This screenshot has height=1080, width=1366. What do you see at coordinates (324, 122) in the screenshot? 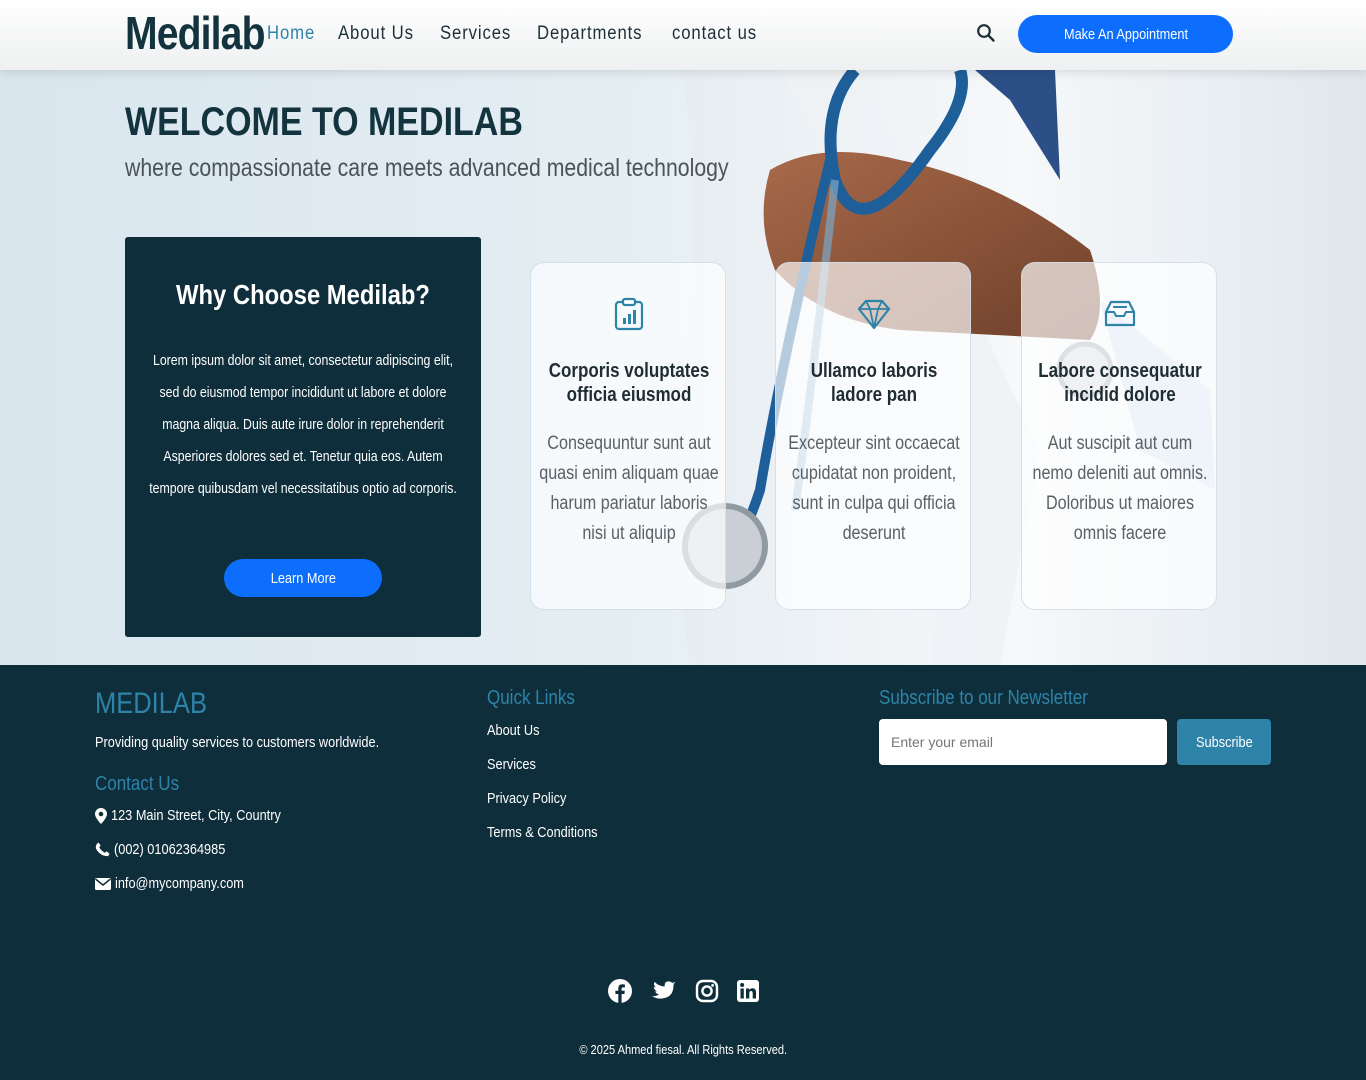
I see `hero-title: WELCOME TO MEDILAB` at bounding box center [324, 122].